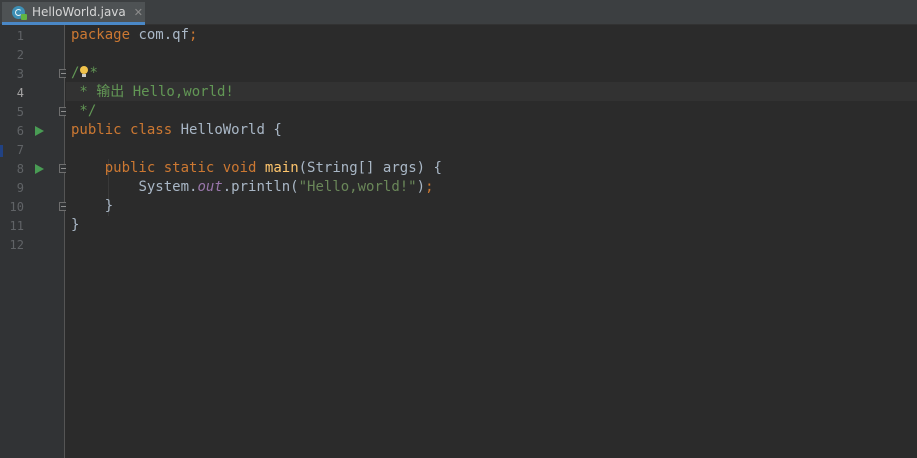 This screenshot has width=917, height=458. I want to click on comment-open: /, so click(75, 73).